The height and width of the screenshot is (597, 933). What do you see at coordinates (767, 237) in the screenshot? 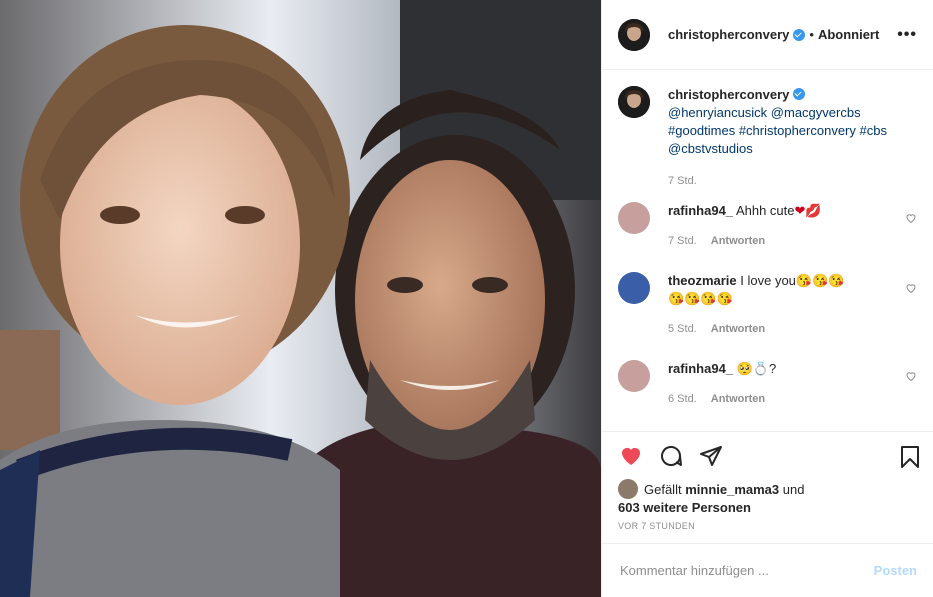
I see `comment-item: rafinha94_ Ahhh cute❤💋 7 Std. Antworten` at bounding box center [767, 237].